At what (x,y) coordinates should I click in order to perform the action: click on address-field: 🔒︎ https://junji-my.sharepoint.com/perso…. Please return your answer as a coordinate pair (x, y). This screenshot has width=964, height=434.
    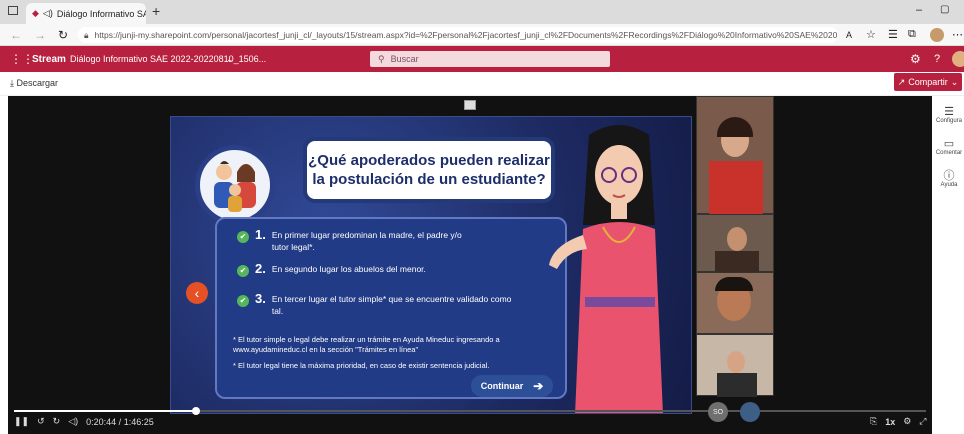
    Looking at the image, I should click on (458, 35).